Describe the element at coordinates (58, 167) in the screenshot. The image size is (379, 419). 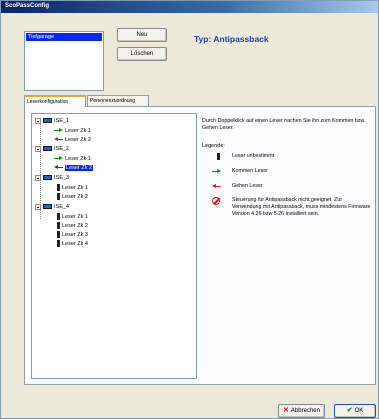
I see `arrow-left-green-icon` at that location.